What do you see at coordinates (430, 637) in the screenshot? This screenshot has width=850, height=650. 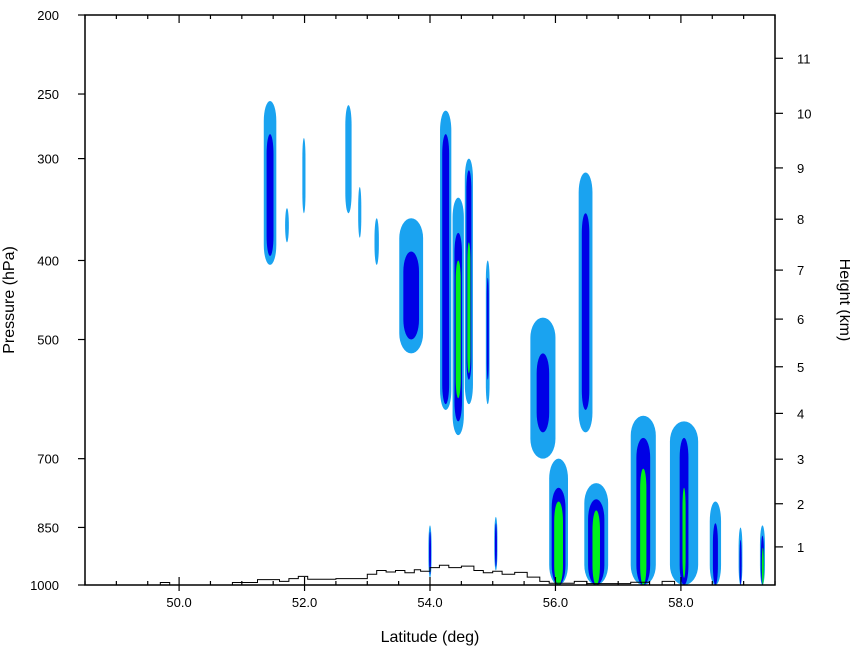 I see `x-axis-title: Latitude (deg)` at bounding box center [430, 637].